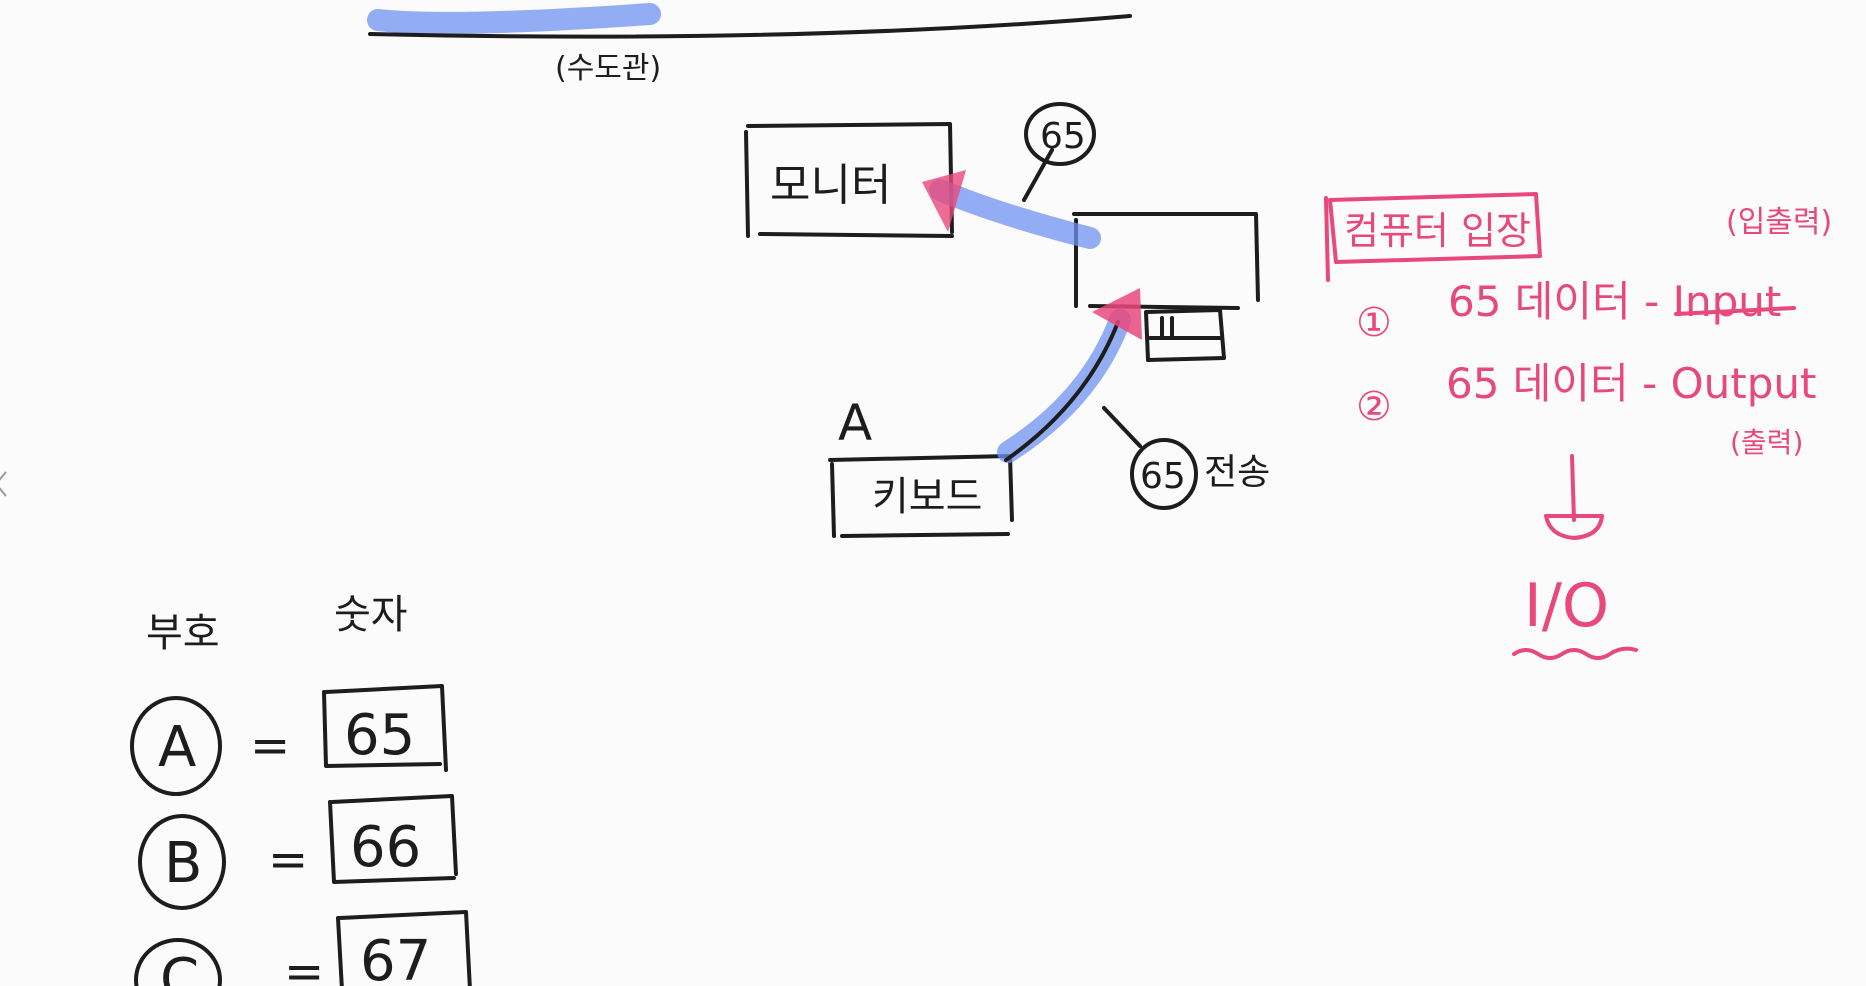 Image resolution: width=1866 pixels, height=986 pixels. I want to click on table-row: C = 67, so click(303, 948).